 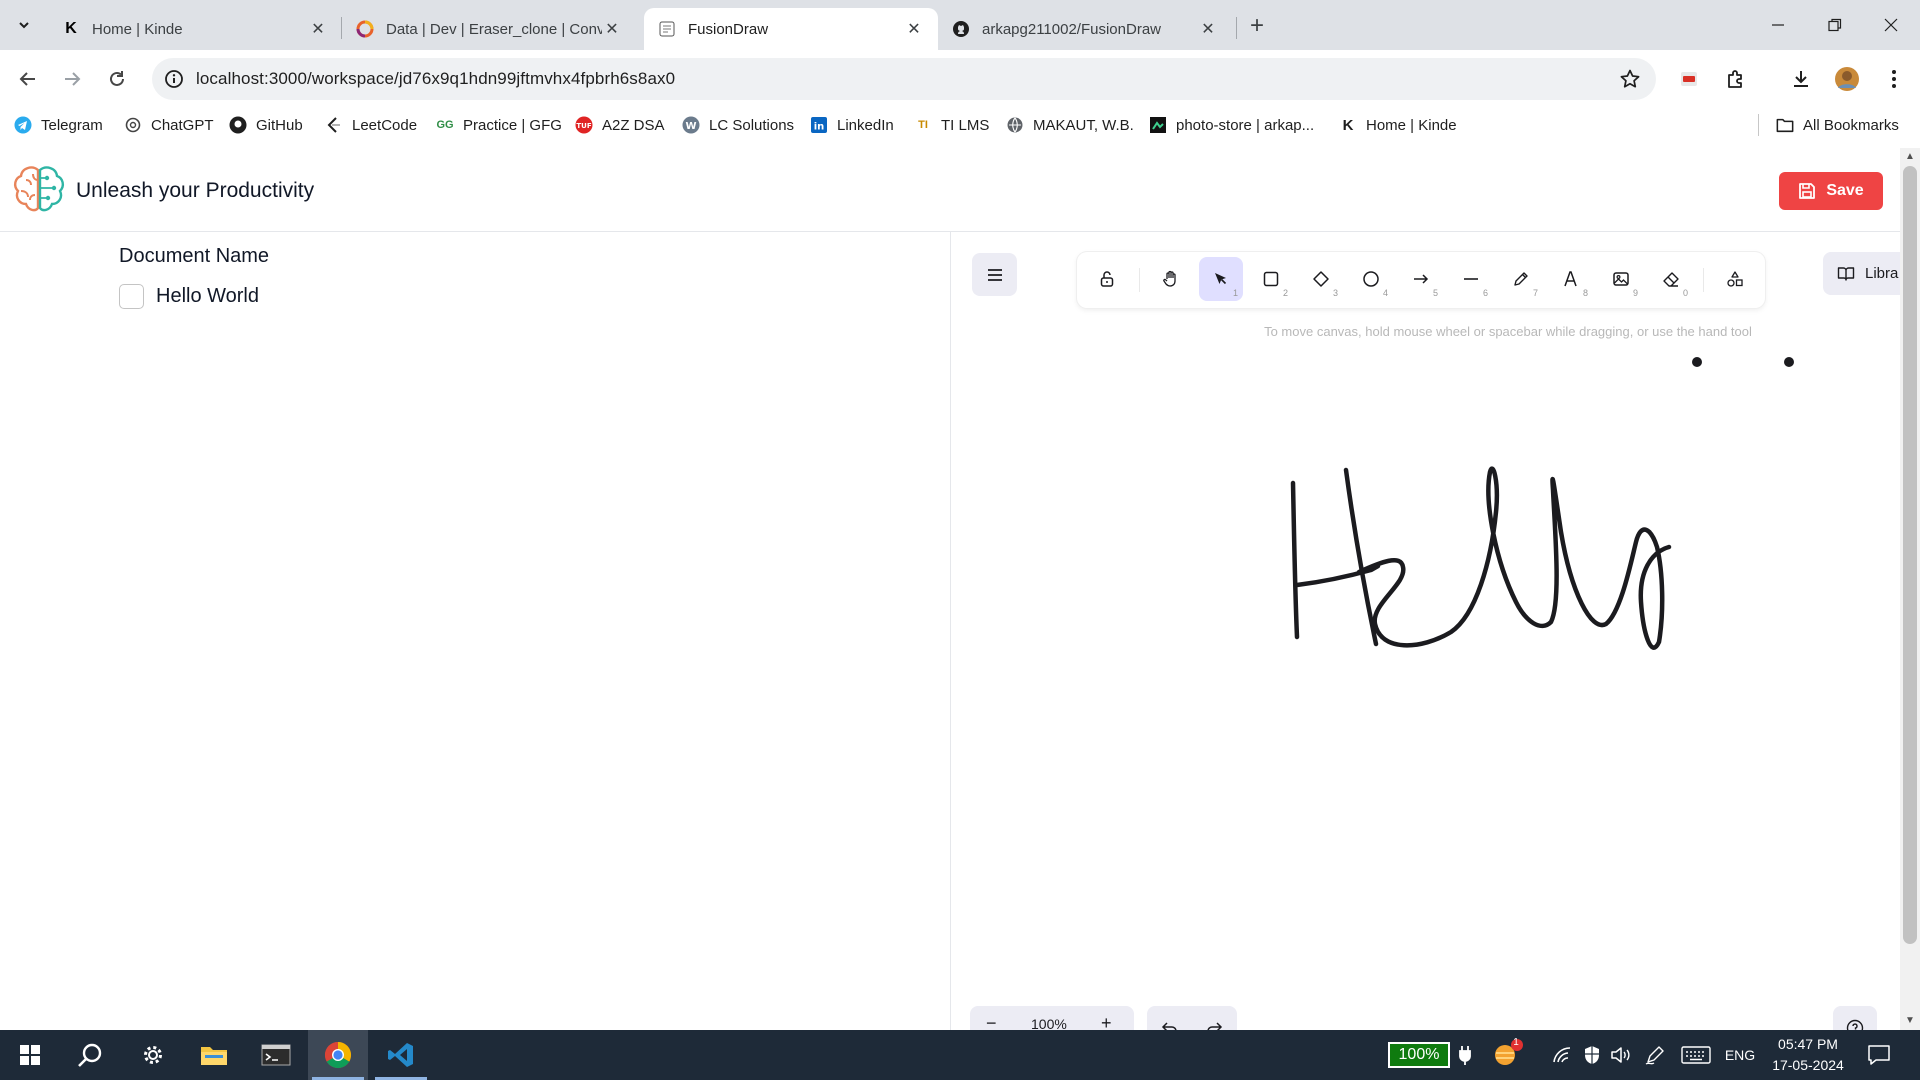 I want to click on document-title: Document Name, so click(x=194, y=256).